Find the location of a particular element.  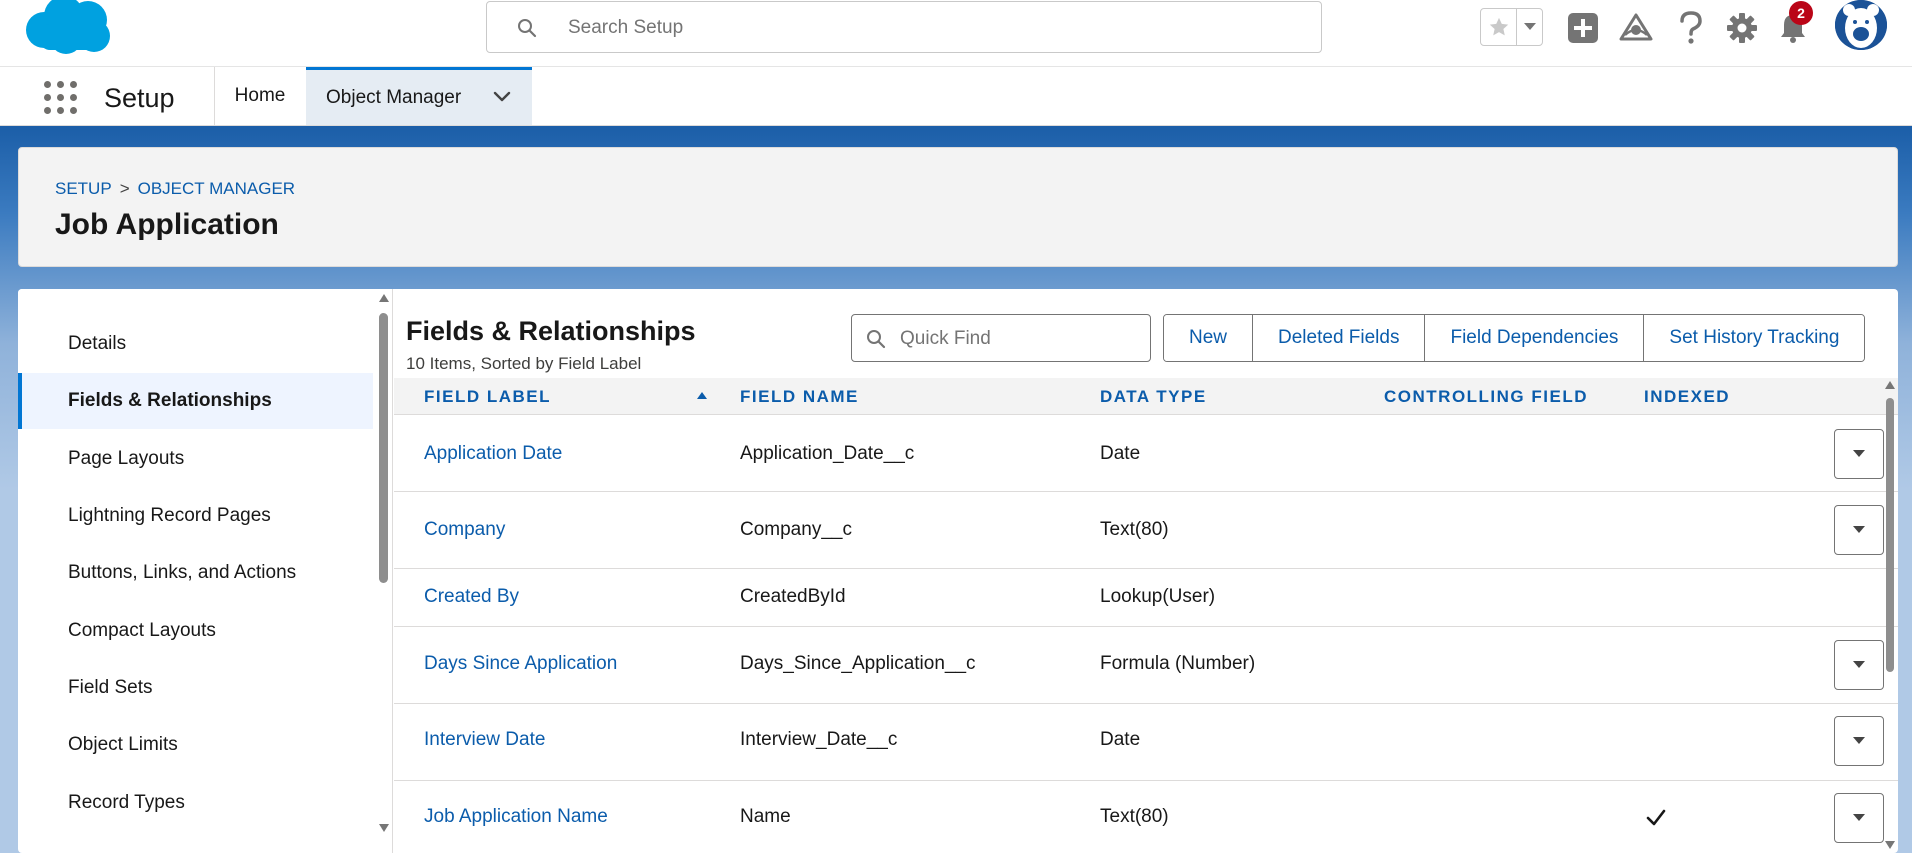

field-label-link: Job Application Name is located at coordinates (516, 817).